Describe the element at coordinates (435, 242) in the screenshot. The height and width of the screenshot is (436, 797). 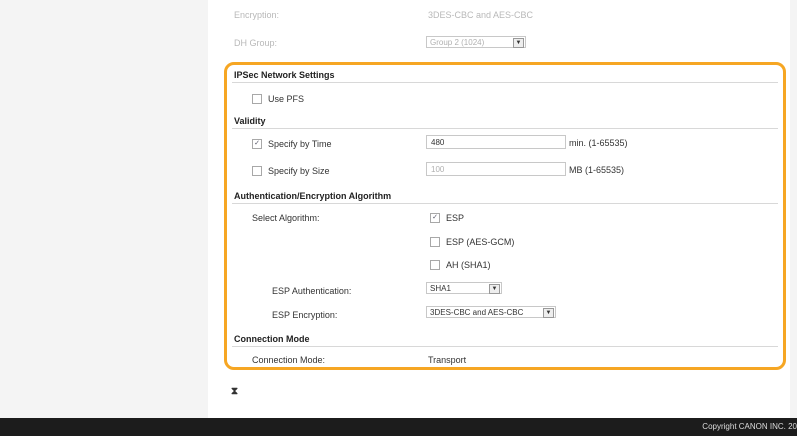
I see `esp-aes-gcm-checkbox` at that location.